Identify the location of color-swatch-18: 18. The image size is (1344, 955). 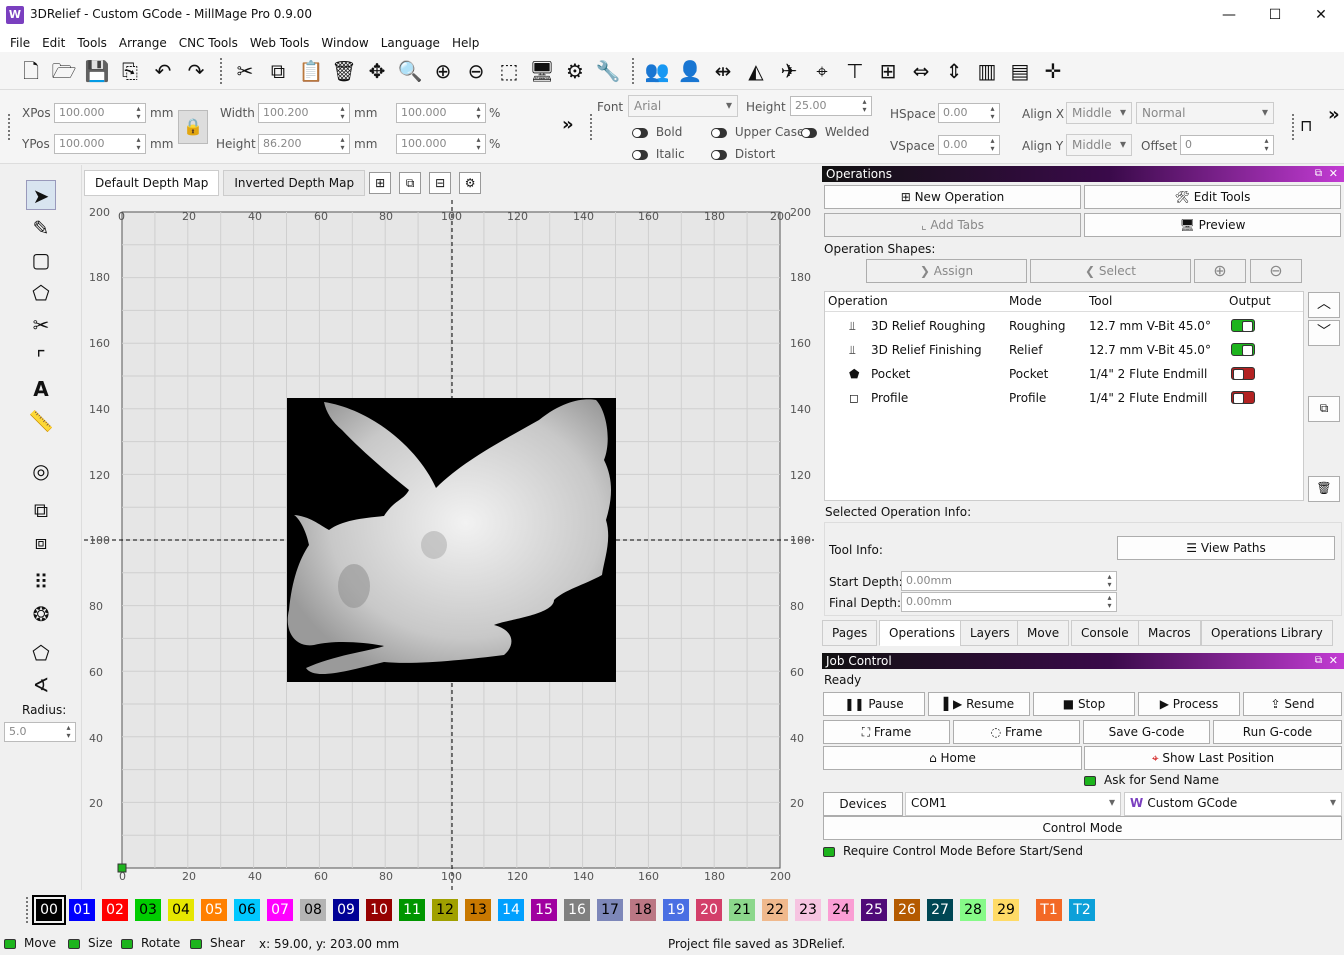
(643, 910).